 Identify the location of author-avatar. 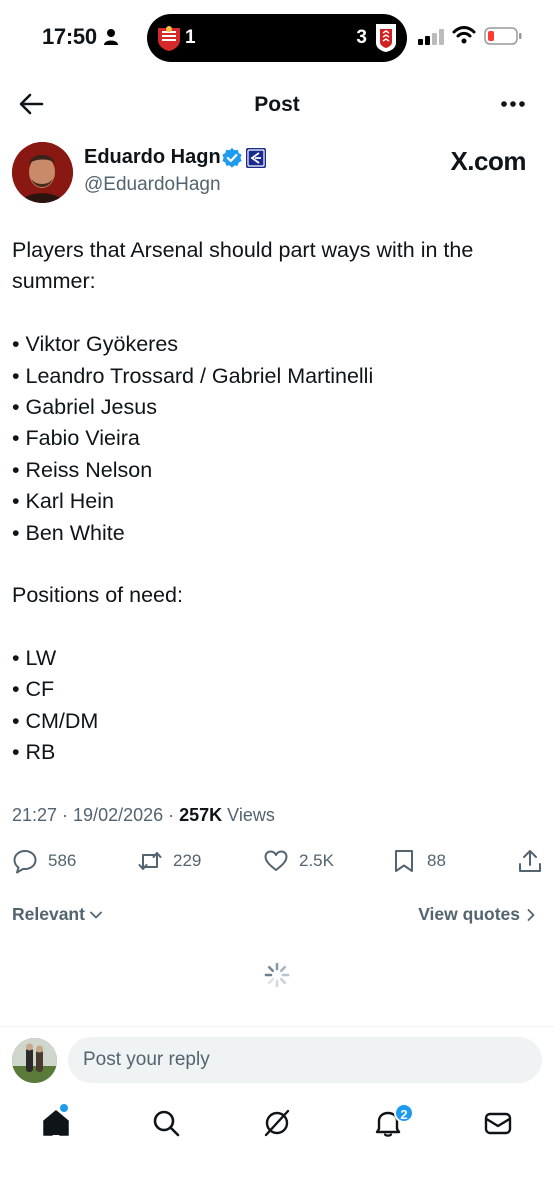
(42, 172).